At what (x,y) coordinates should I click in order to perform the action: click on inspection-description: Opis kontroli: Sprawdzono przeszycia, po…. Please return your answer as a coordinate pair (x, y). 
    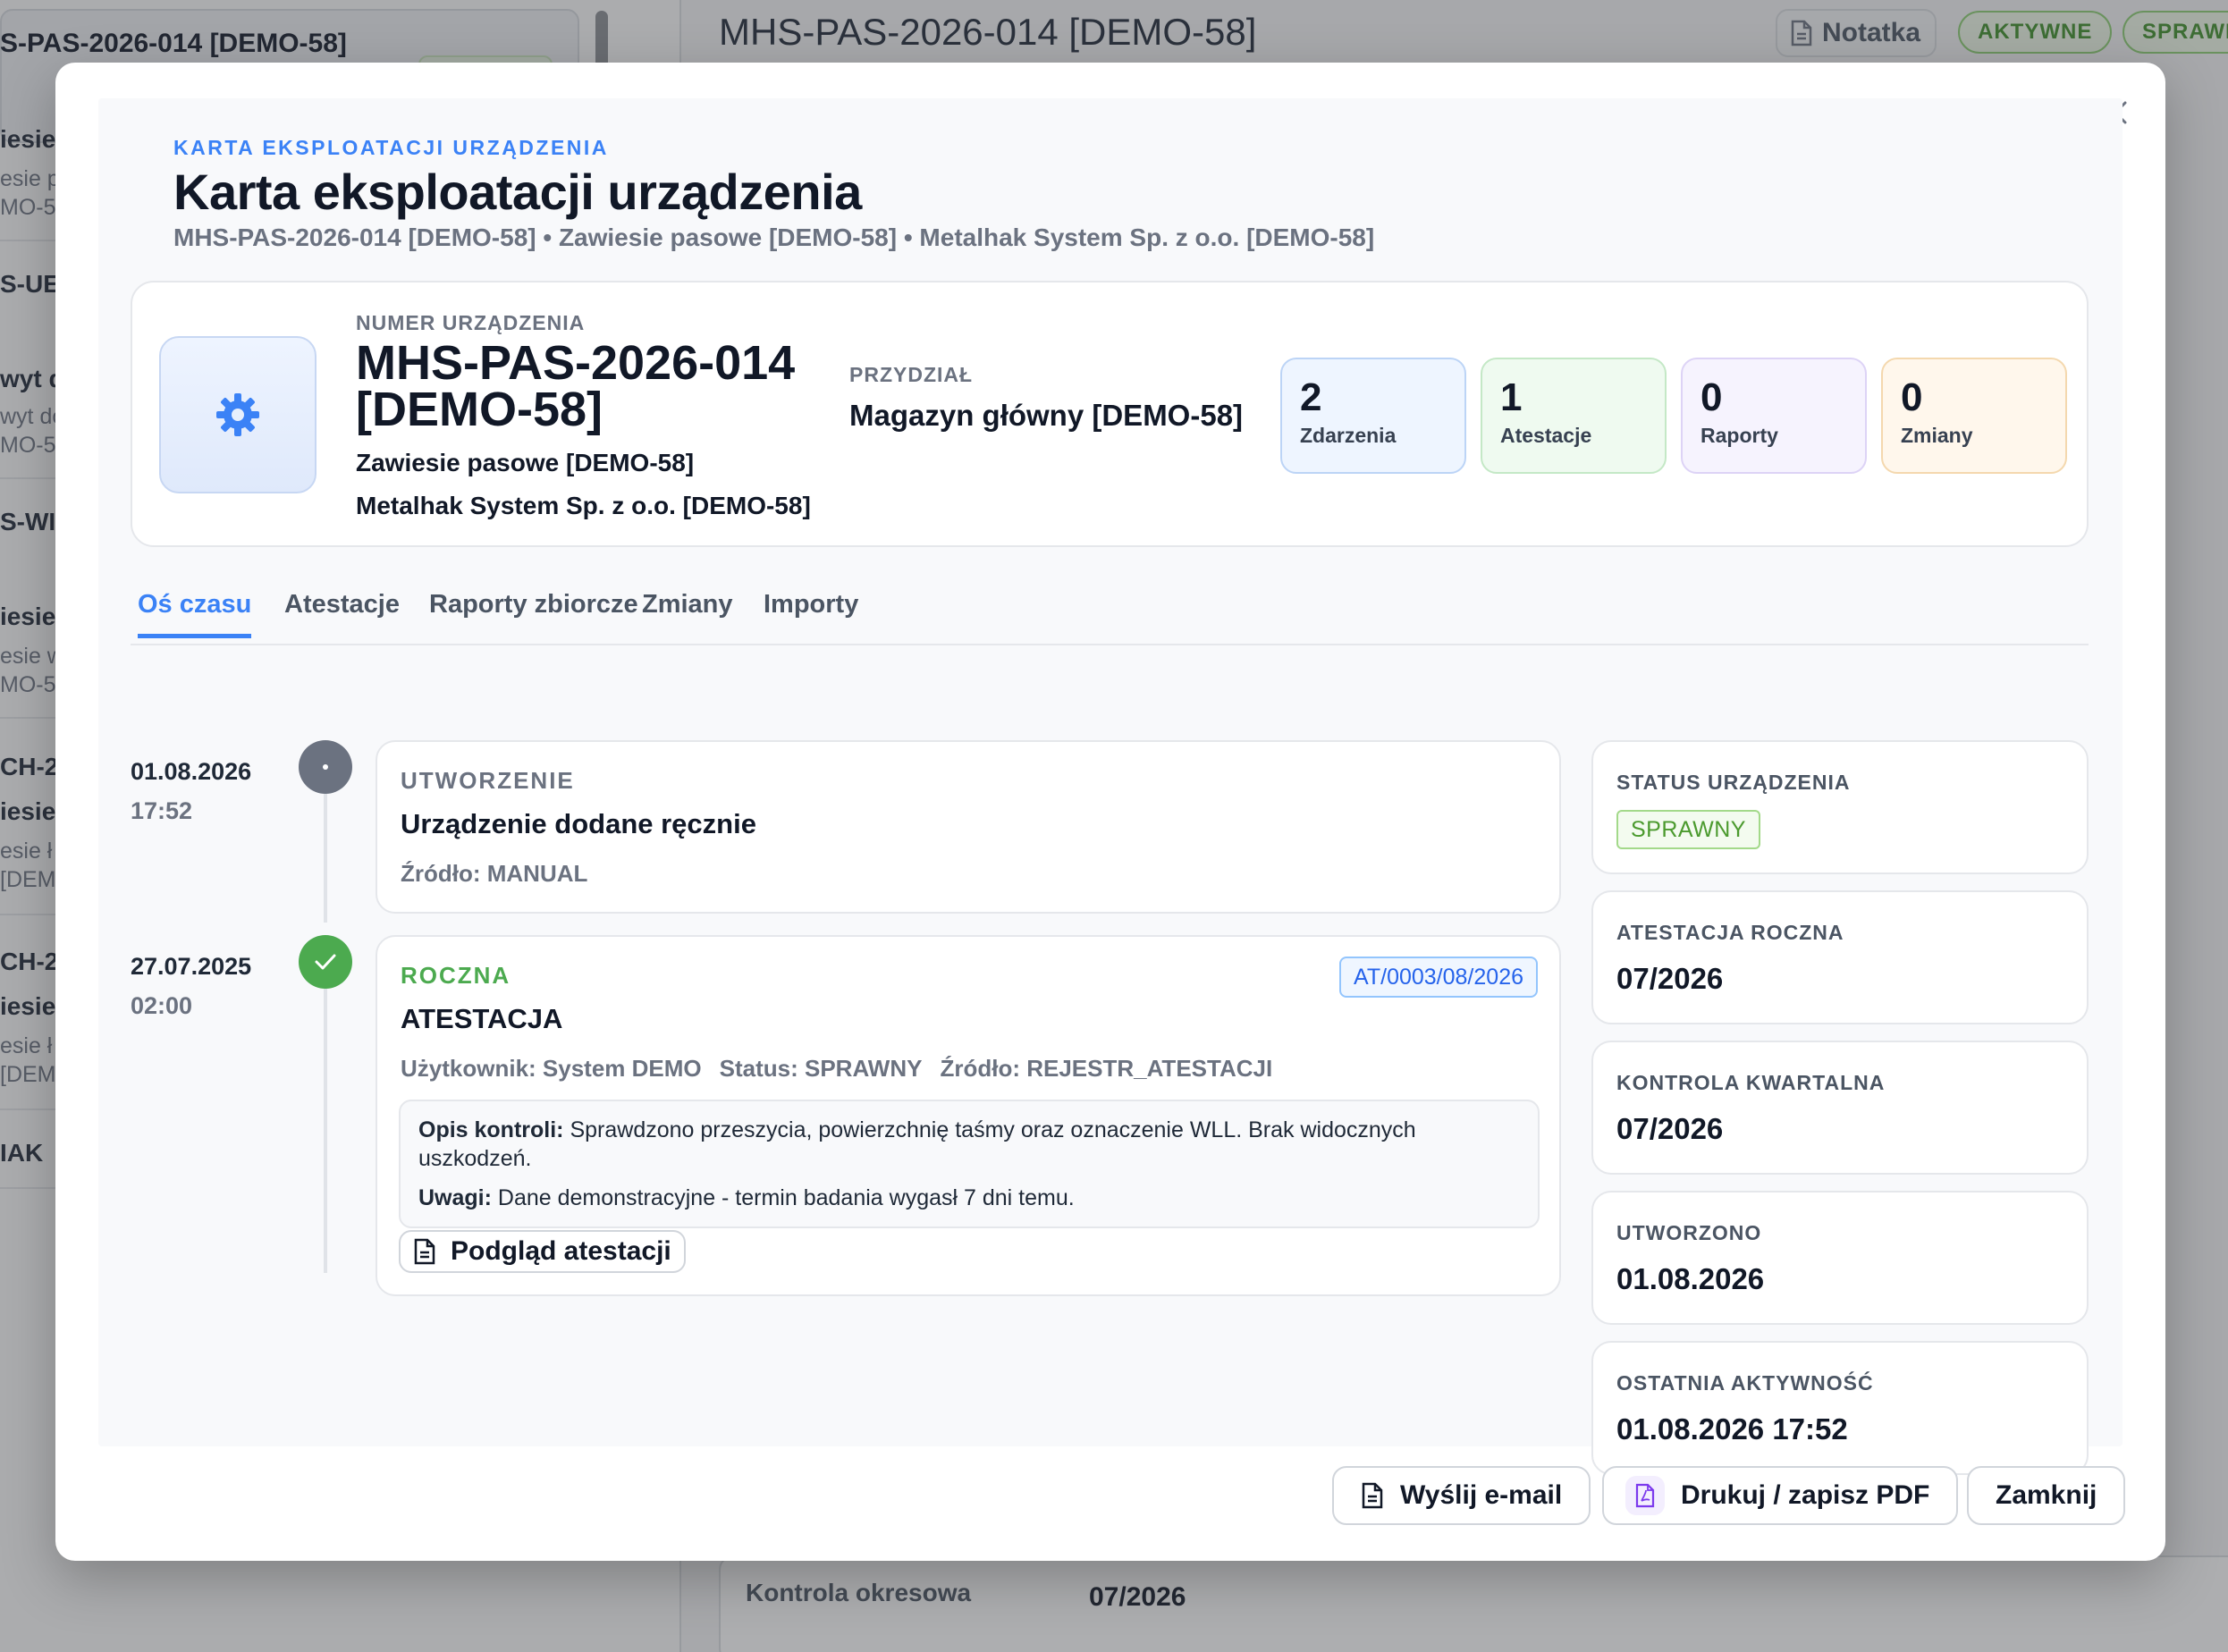
    Looking at the image, I should click on (969, 1144).